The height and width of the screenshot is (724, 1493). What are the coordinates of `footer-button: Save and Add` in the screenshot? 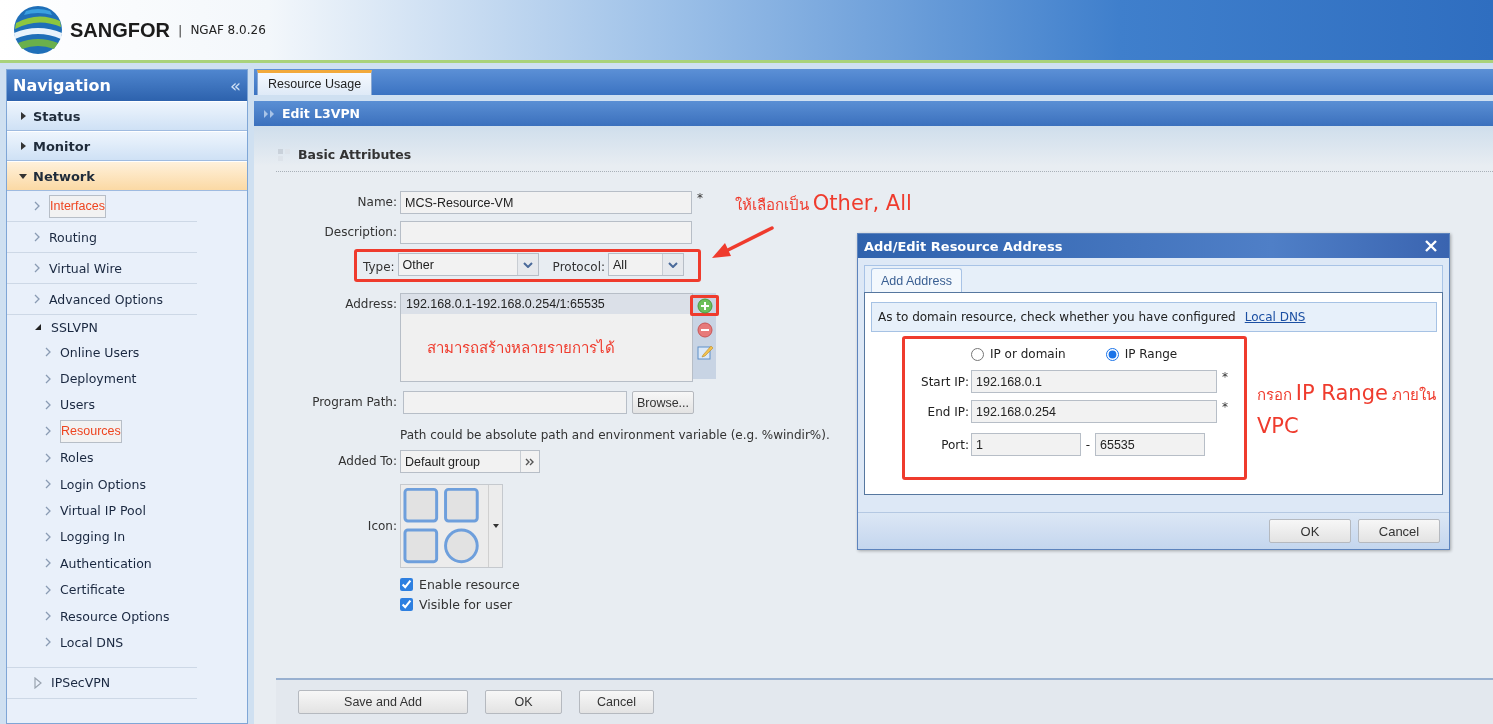 It's located at (383, 702).